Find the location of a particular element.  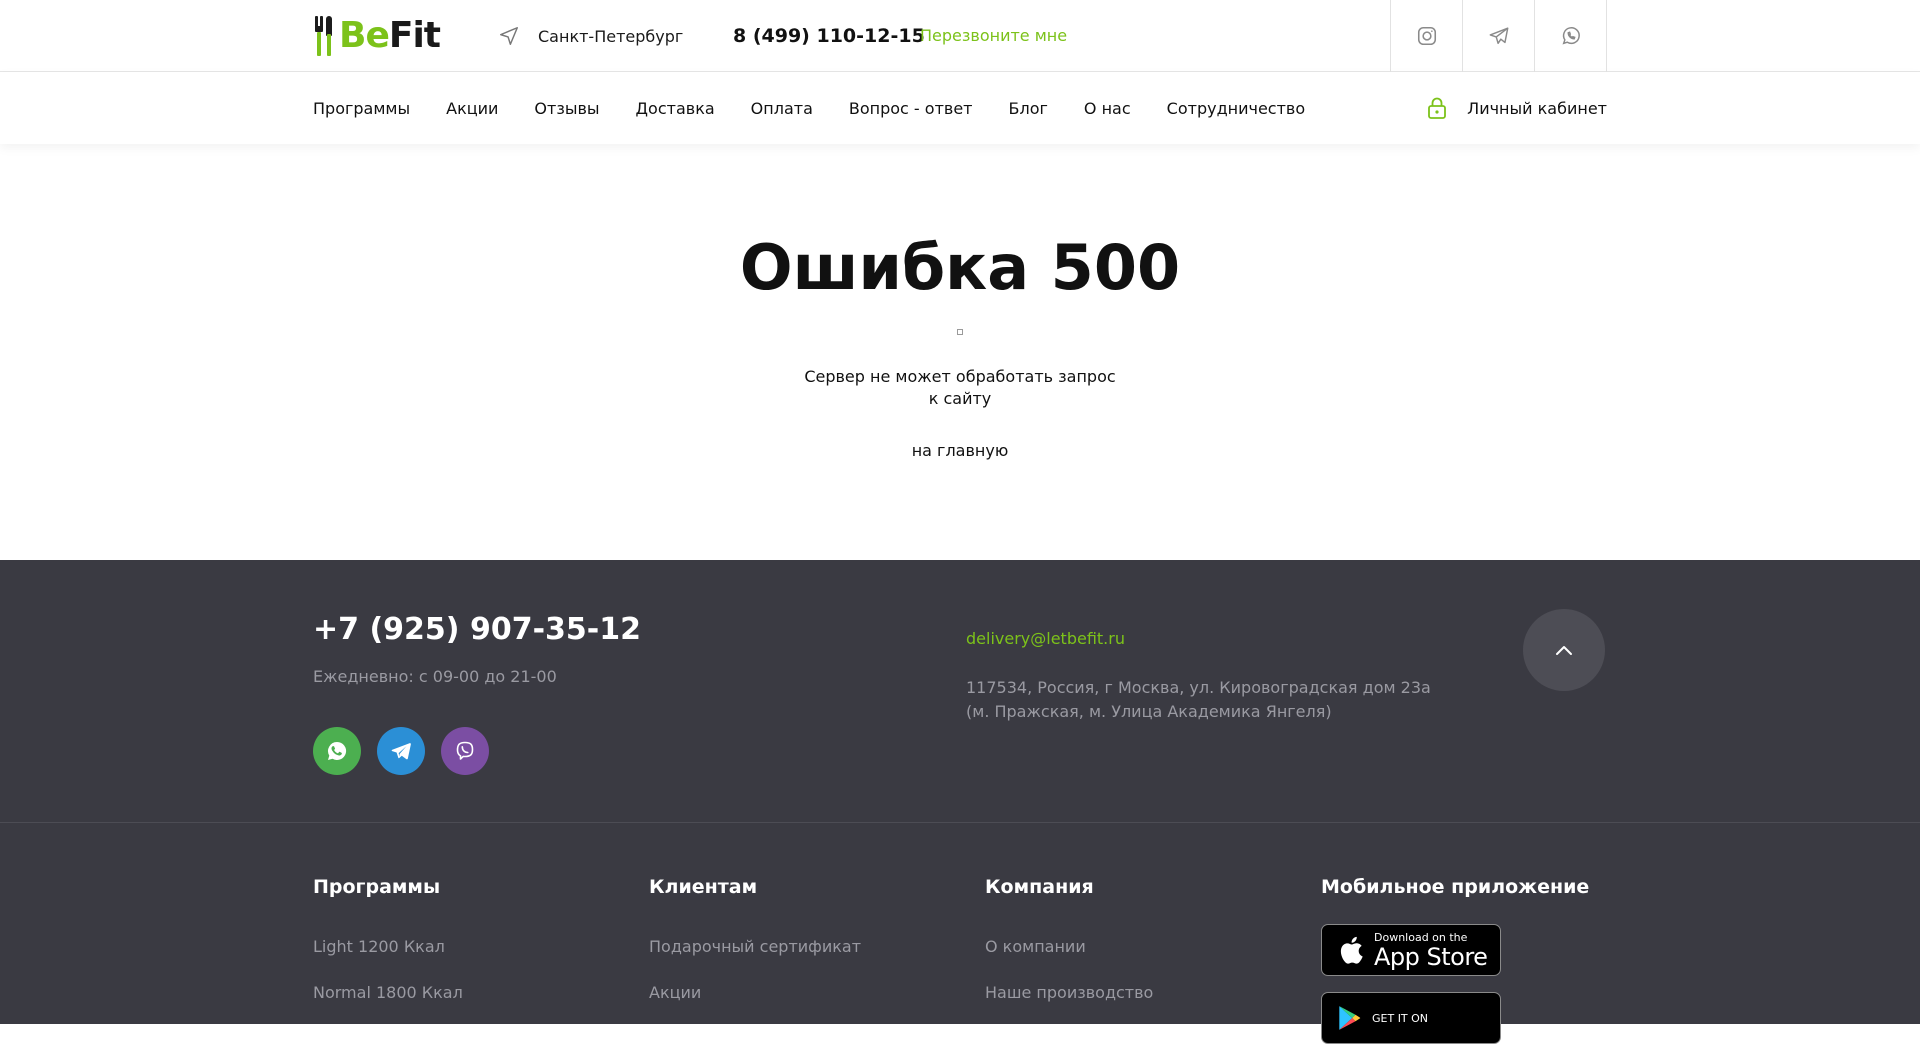

app-store-big-text: App Store is located at coordinates (1431, 956).